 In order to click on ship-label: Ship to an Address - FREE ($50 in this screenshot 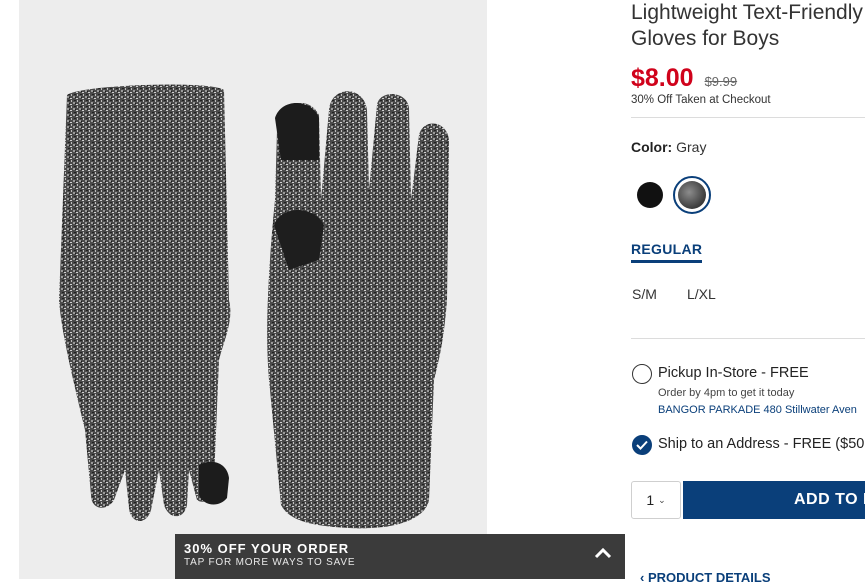, I will do `click(761, 444)`.